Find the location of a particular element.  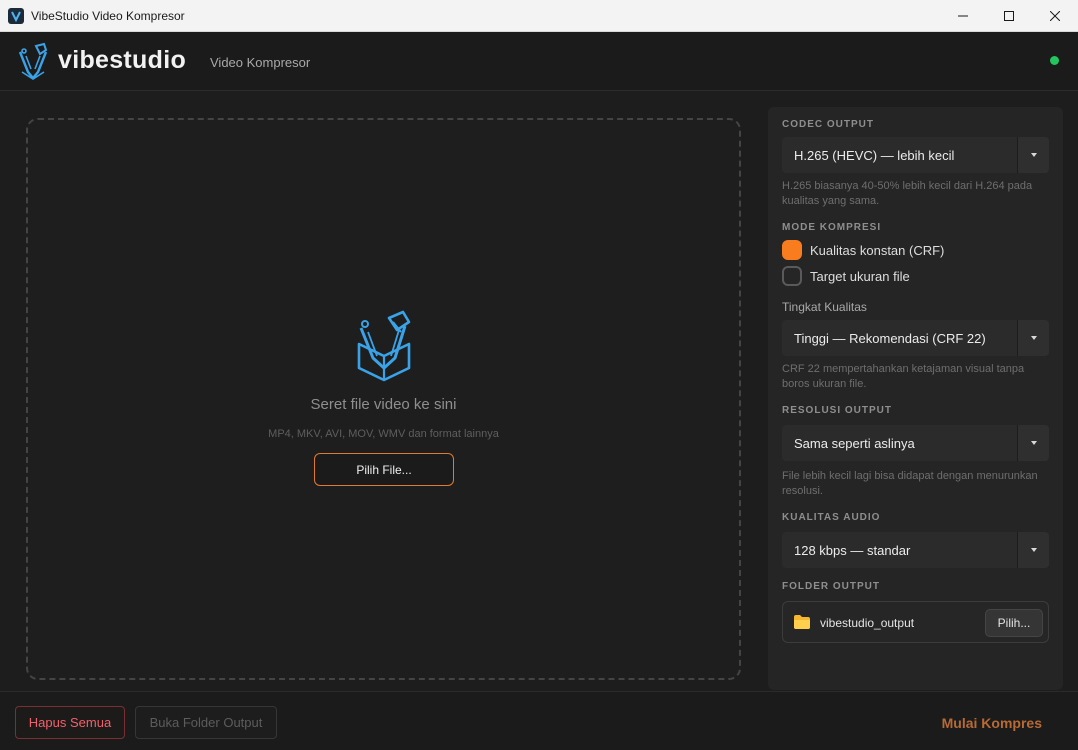

resolution-dropdown-arrow is located at coordinates (1033, 443).